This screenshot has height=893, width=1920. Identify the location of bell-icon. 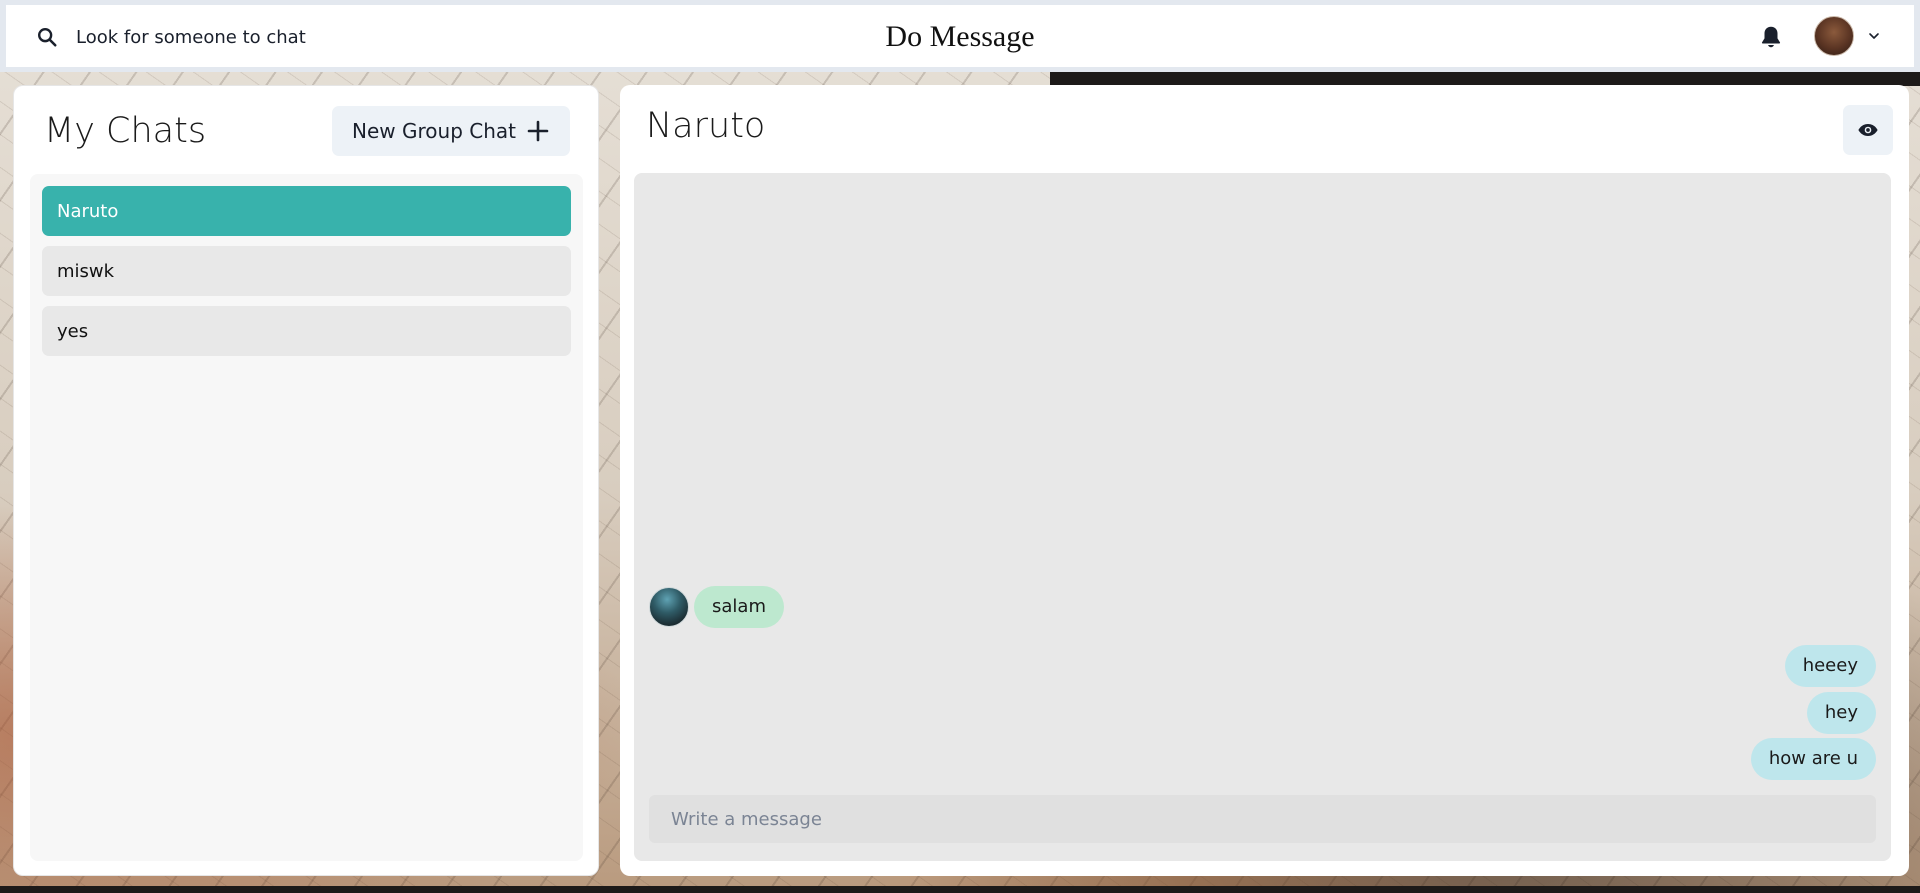
(1771, 37).